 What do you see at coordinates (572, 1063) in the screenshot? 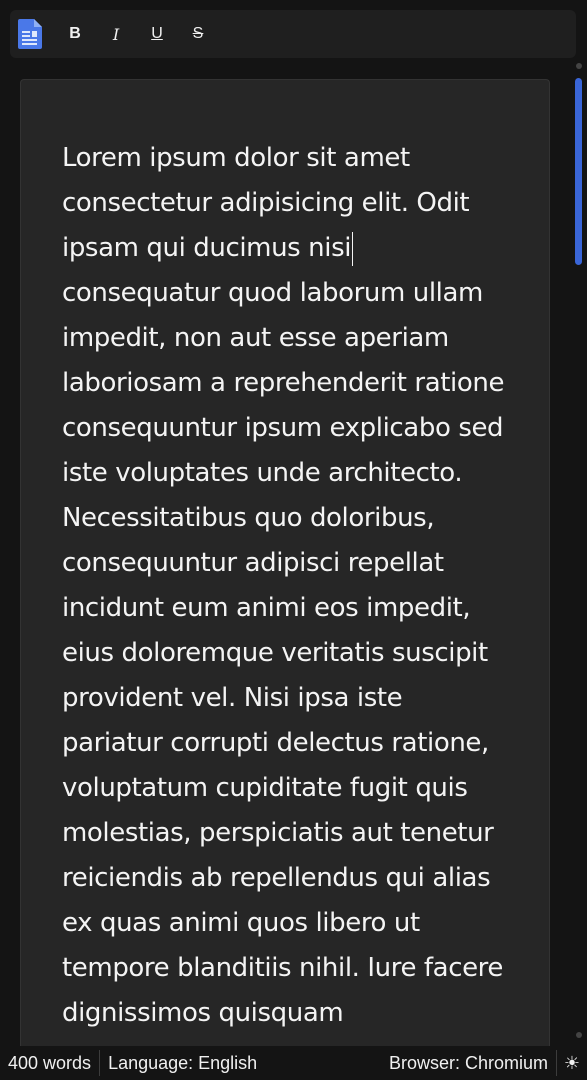
I see `sun-icon: ☀` at bounding box center [572, 1063].